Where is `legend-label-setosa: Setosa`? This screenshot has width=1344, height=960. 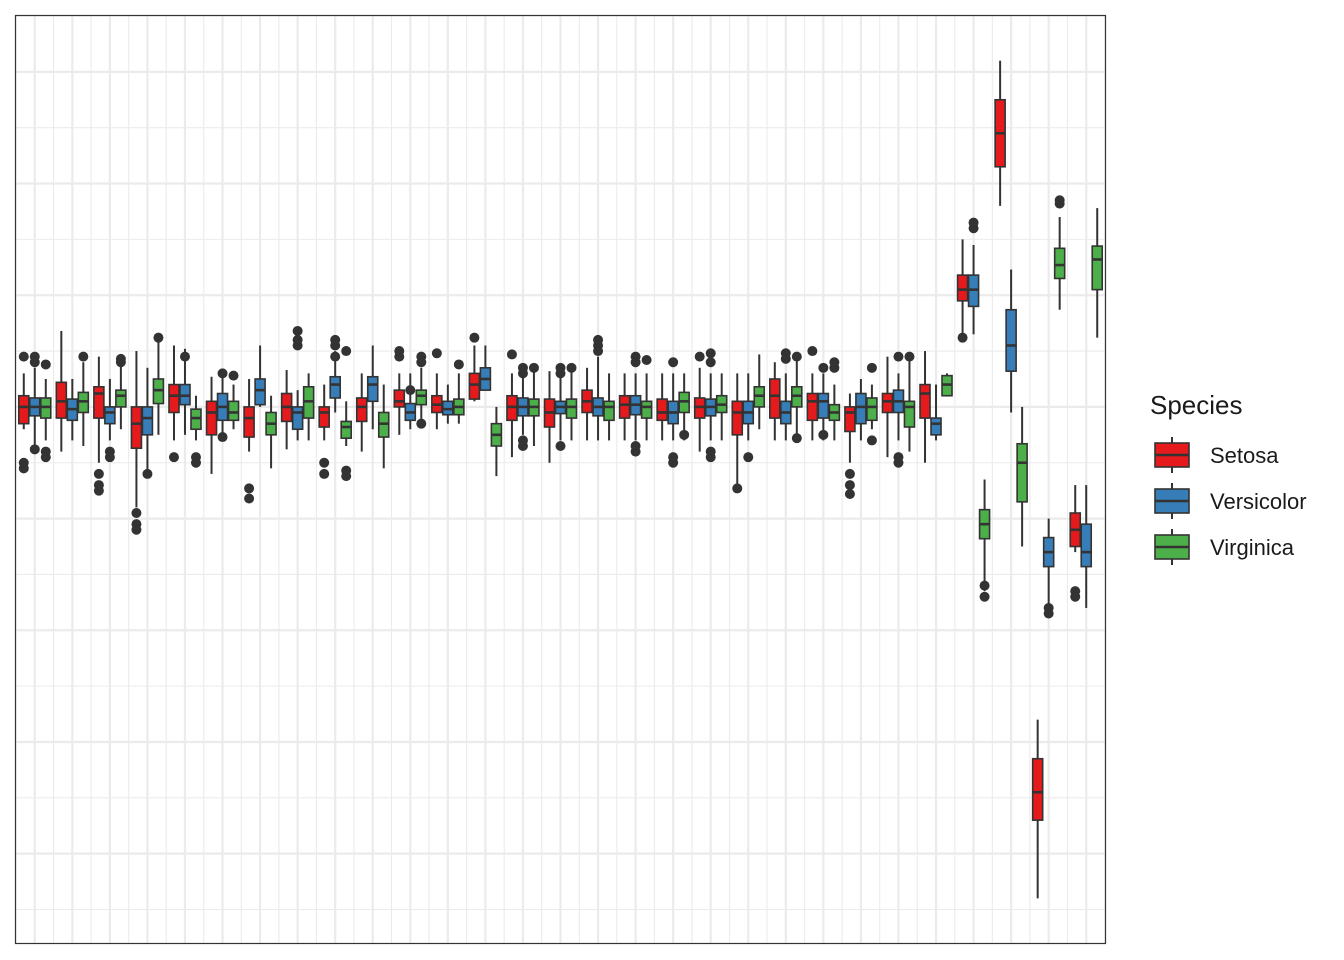
legend-label-setosa: Setosa is located at coordinates (1244, 455).